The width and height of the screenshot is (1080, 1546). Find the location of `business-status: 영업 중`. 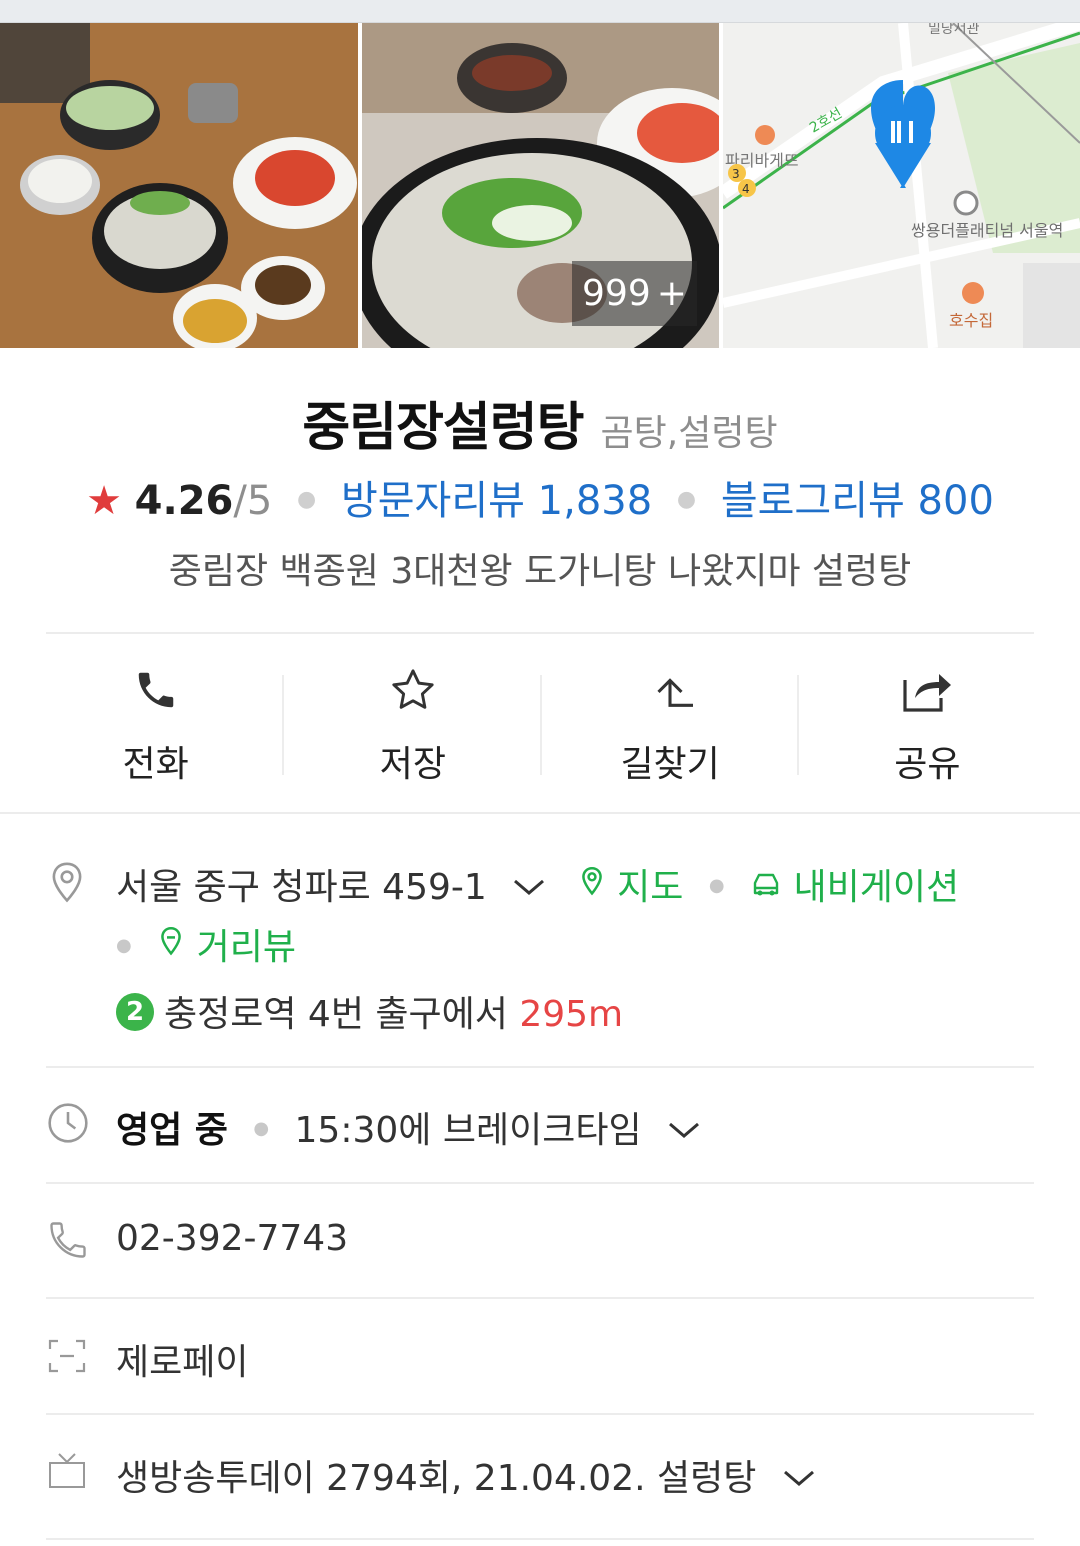

business-status: 영업 중 is located at coordinates (172, 1130).